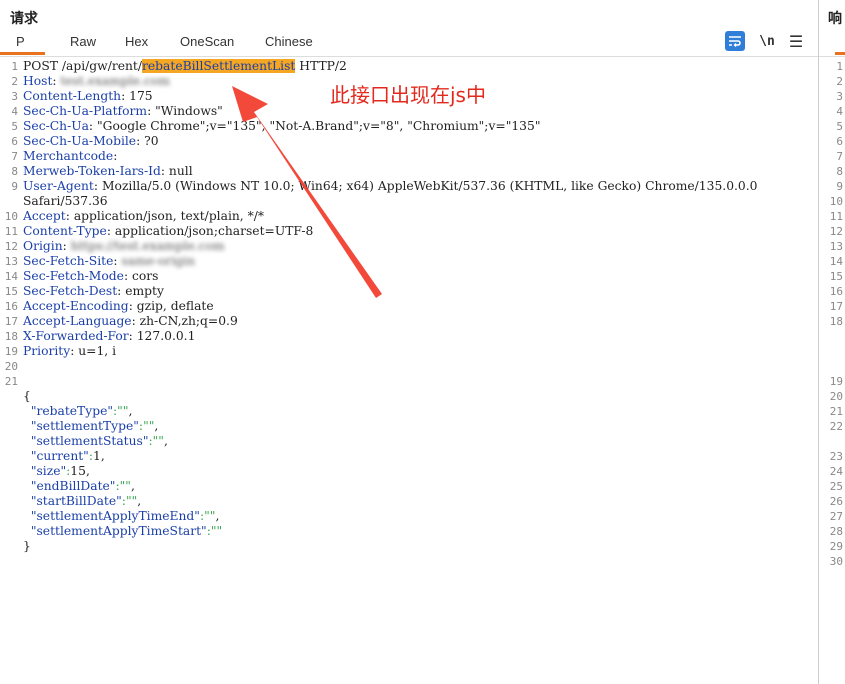  I want to click on response-line-number: 22, so click(836, 426).